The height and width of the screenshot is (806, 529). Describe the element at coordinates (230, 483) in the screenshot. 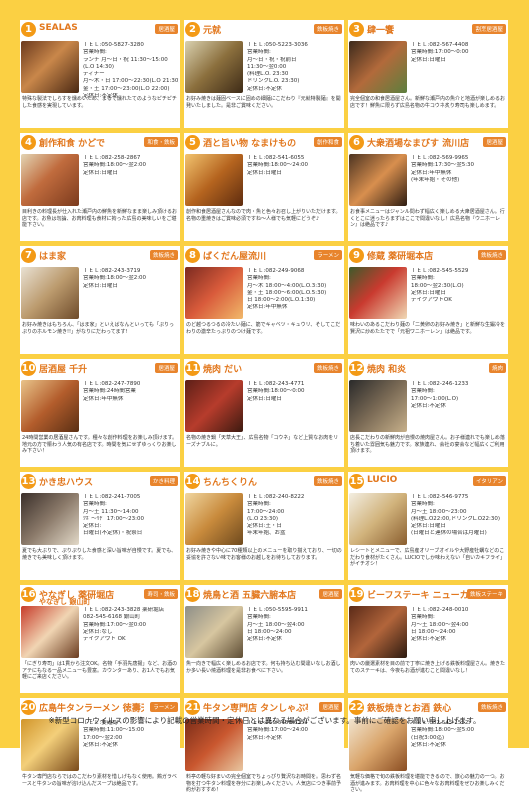

I see `restaurant-name: ちんちくりん` at that location.